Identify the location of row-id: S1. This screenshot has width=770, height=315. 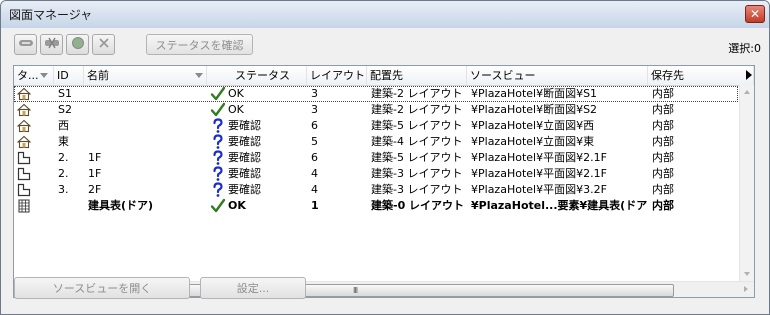
(65, 93).